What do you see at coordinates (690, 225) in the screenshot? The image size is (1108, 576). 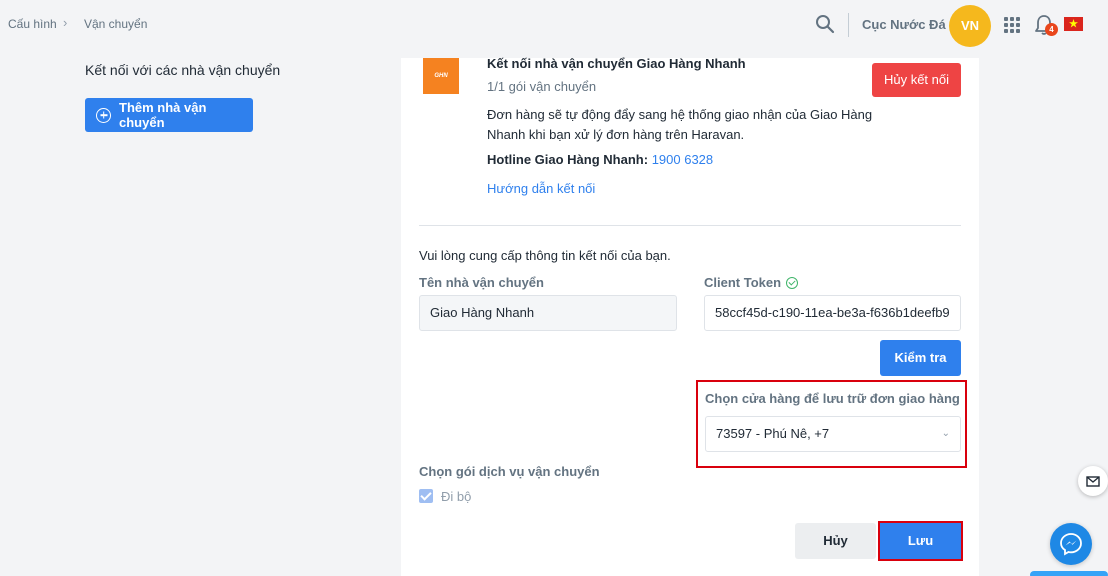 I see `section-divider` at bounding box center [690, 225].